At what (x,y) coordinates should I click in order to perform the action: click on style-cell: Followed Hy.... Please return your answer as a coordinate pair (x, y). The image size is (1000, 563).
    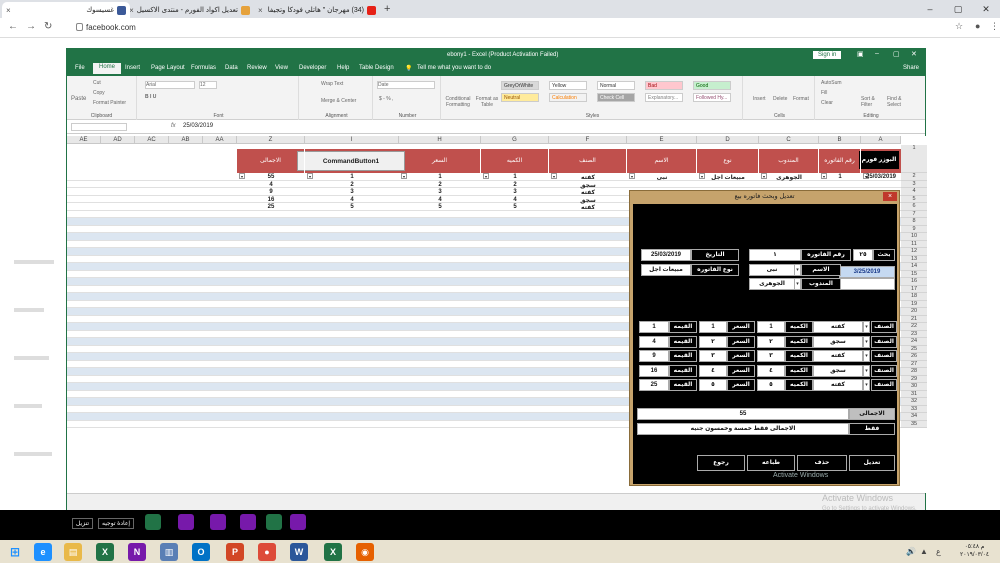
    Looking at the image, I should click on (712, 97).